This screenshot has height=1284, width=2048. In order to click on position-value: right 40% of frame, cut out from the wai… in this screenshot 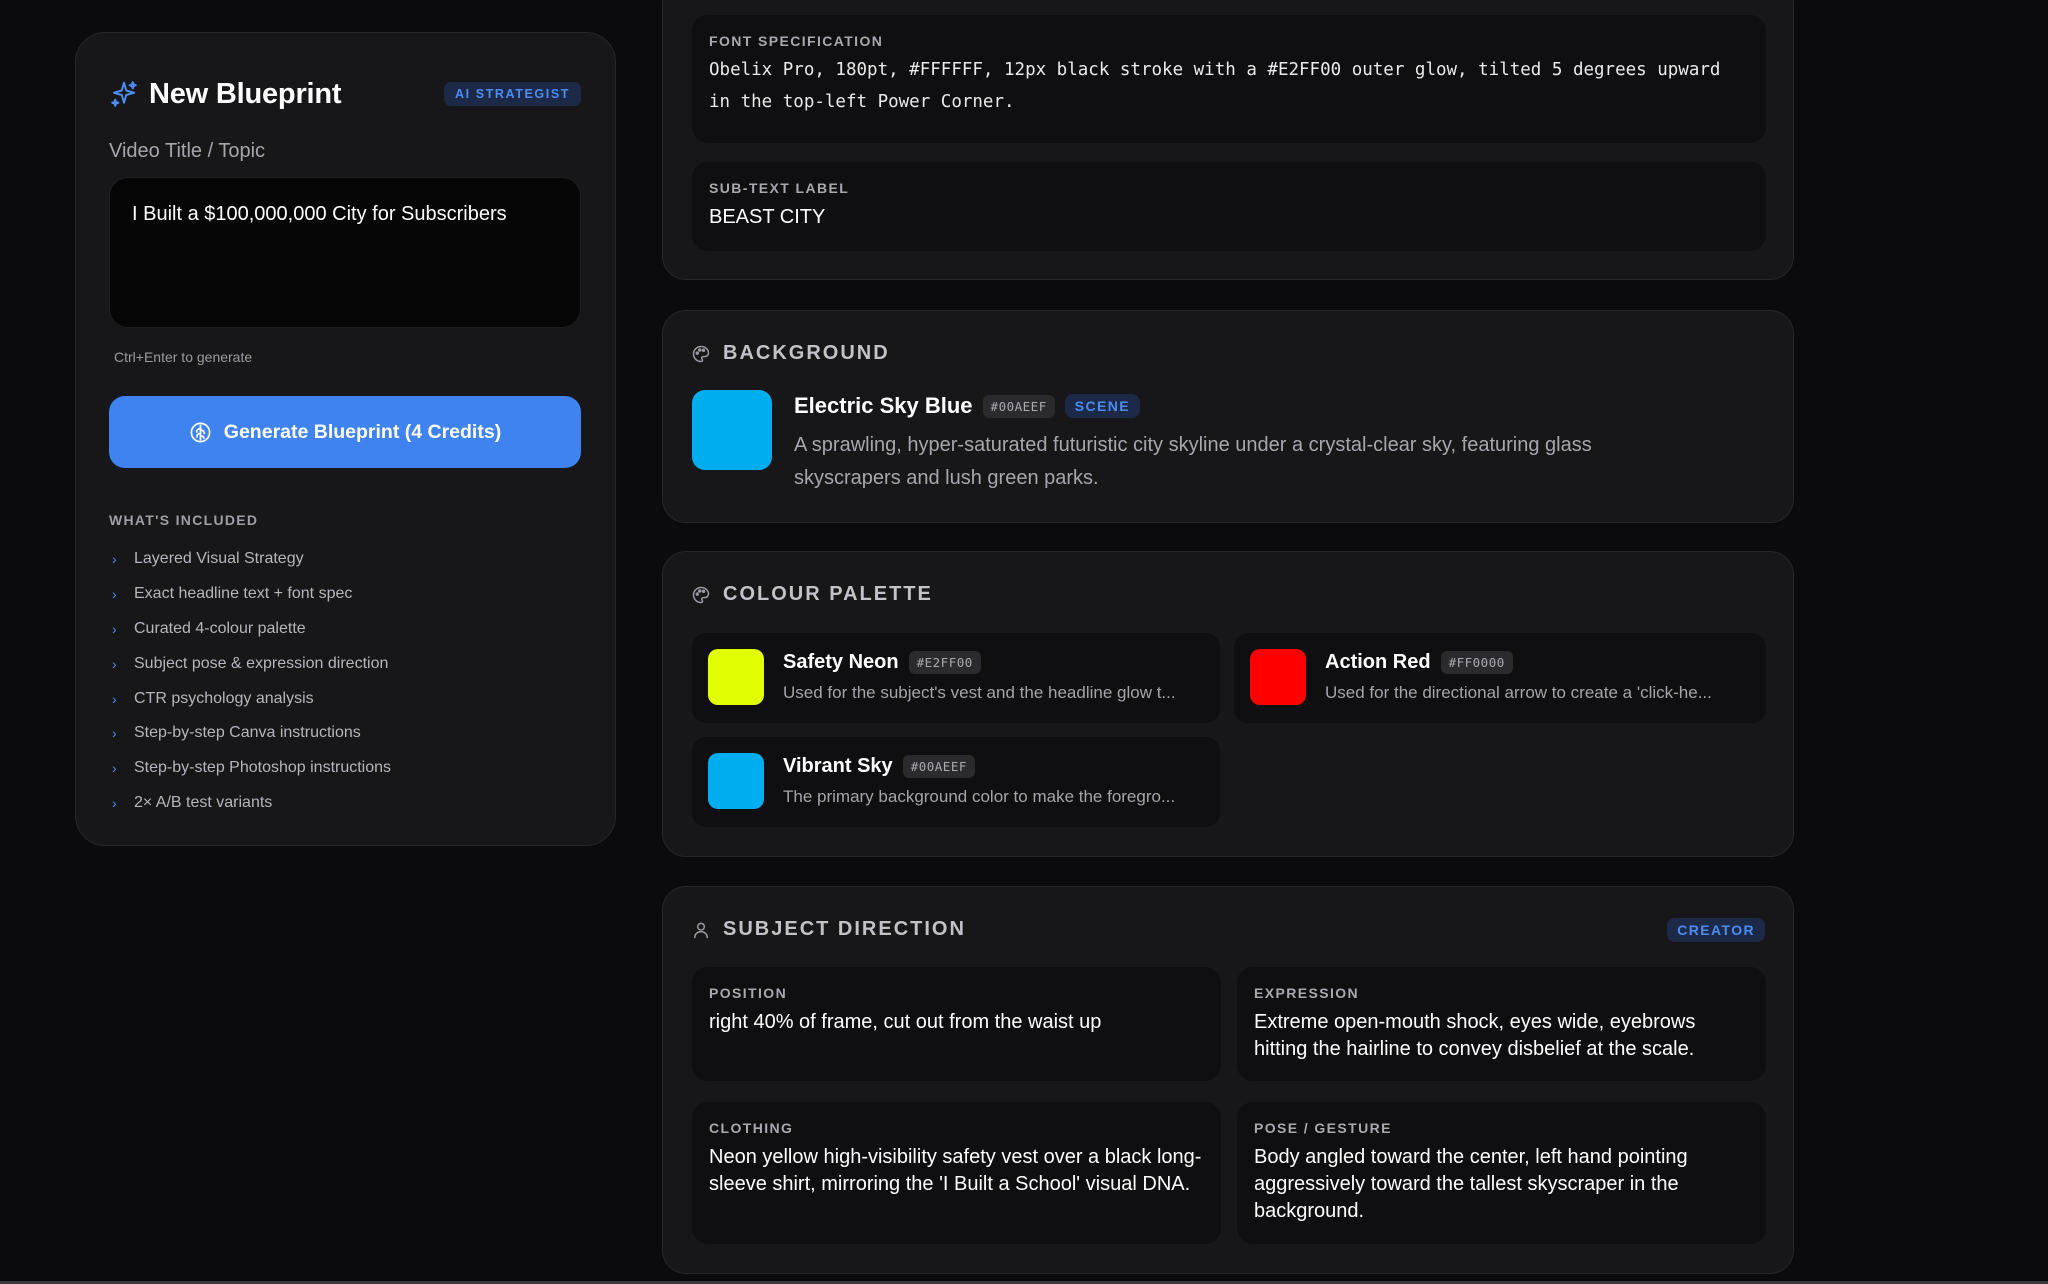, I will do `click(905, 1022)`.